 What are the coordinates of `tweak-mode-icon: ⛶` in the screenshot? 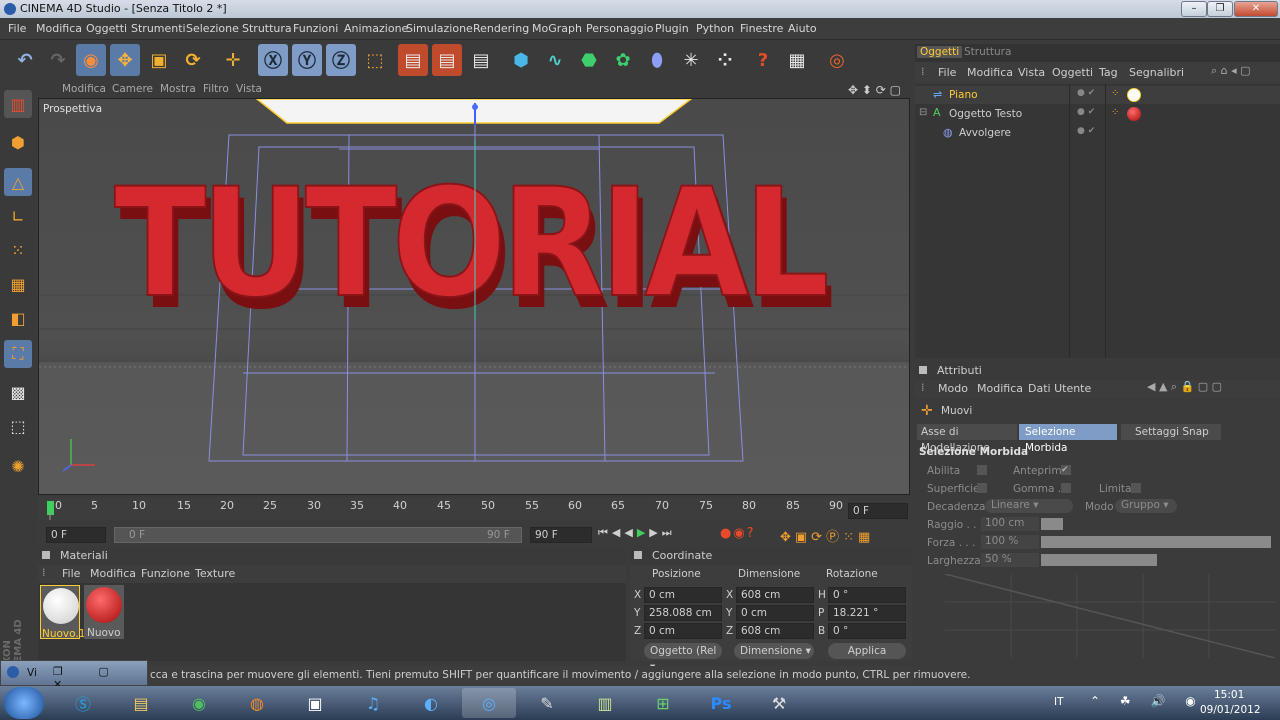 It's located at (18, 354).